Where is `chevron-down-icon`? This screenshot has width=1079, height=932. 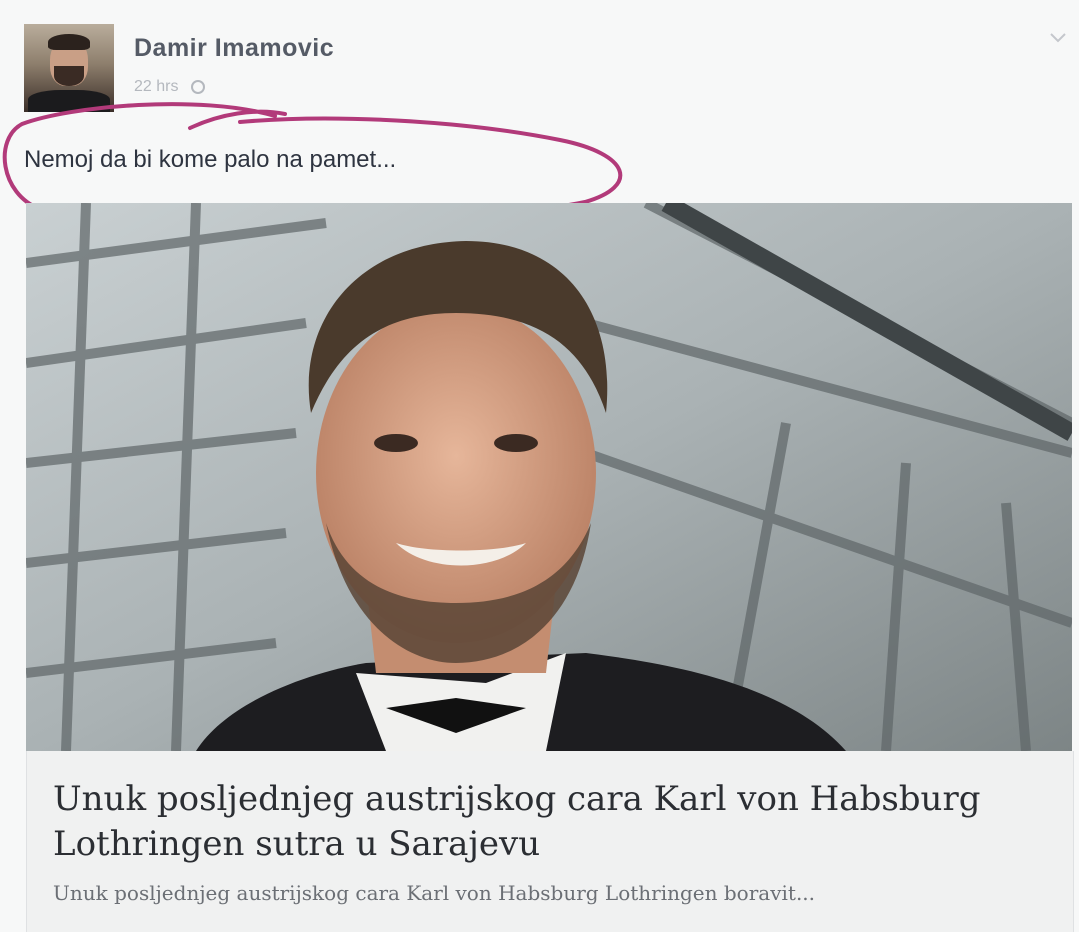 chevron-down-icon is located at coordinates (1058, 38).